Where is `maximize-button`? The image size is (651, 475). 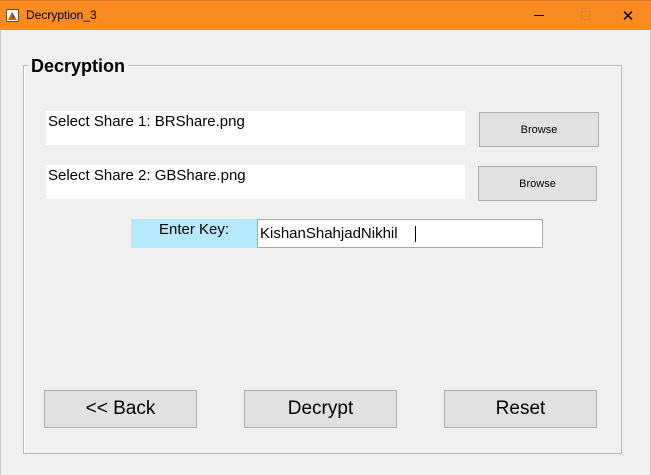 maximize-button is located at coordinates (585, 15).